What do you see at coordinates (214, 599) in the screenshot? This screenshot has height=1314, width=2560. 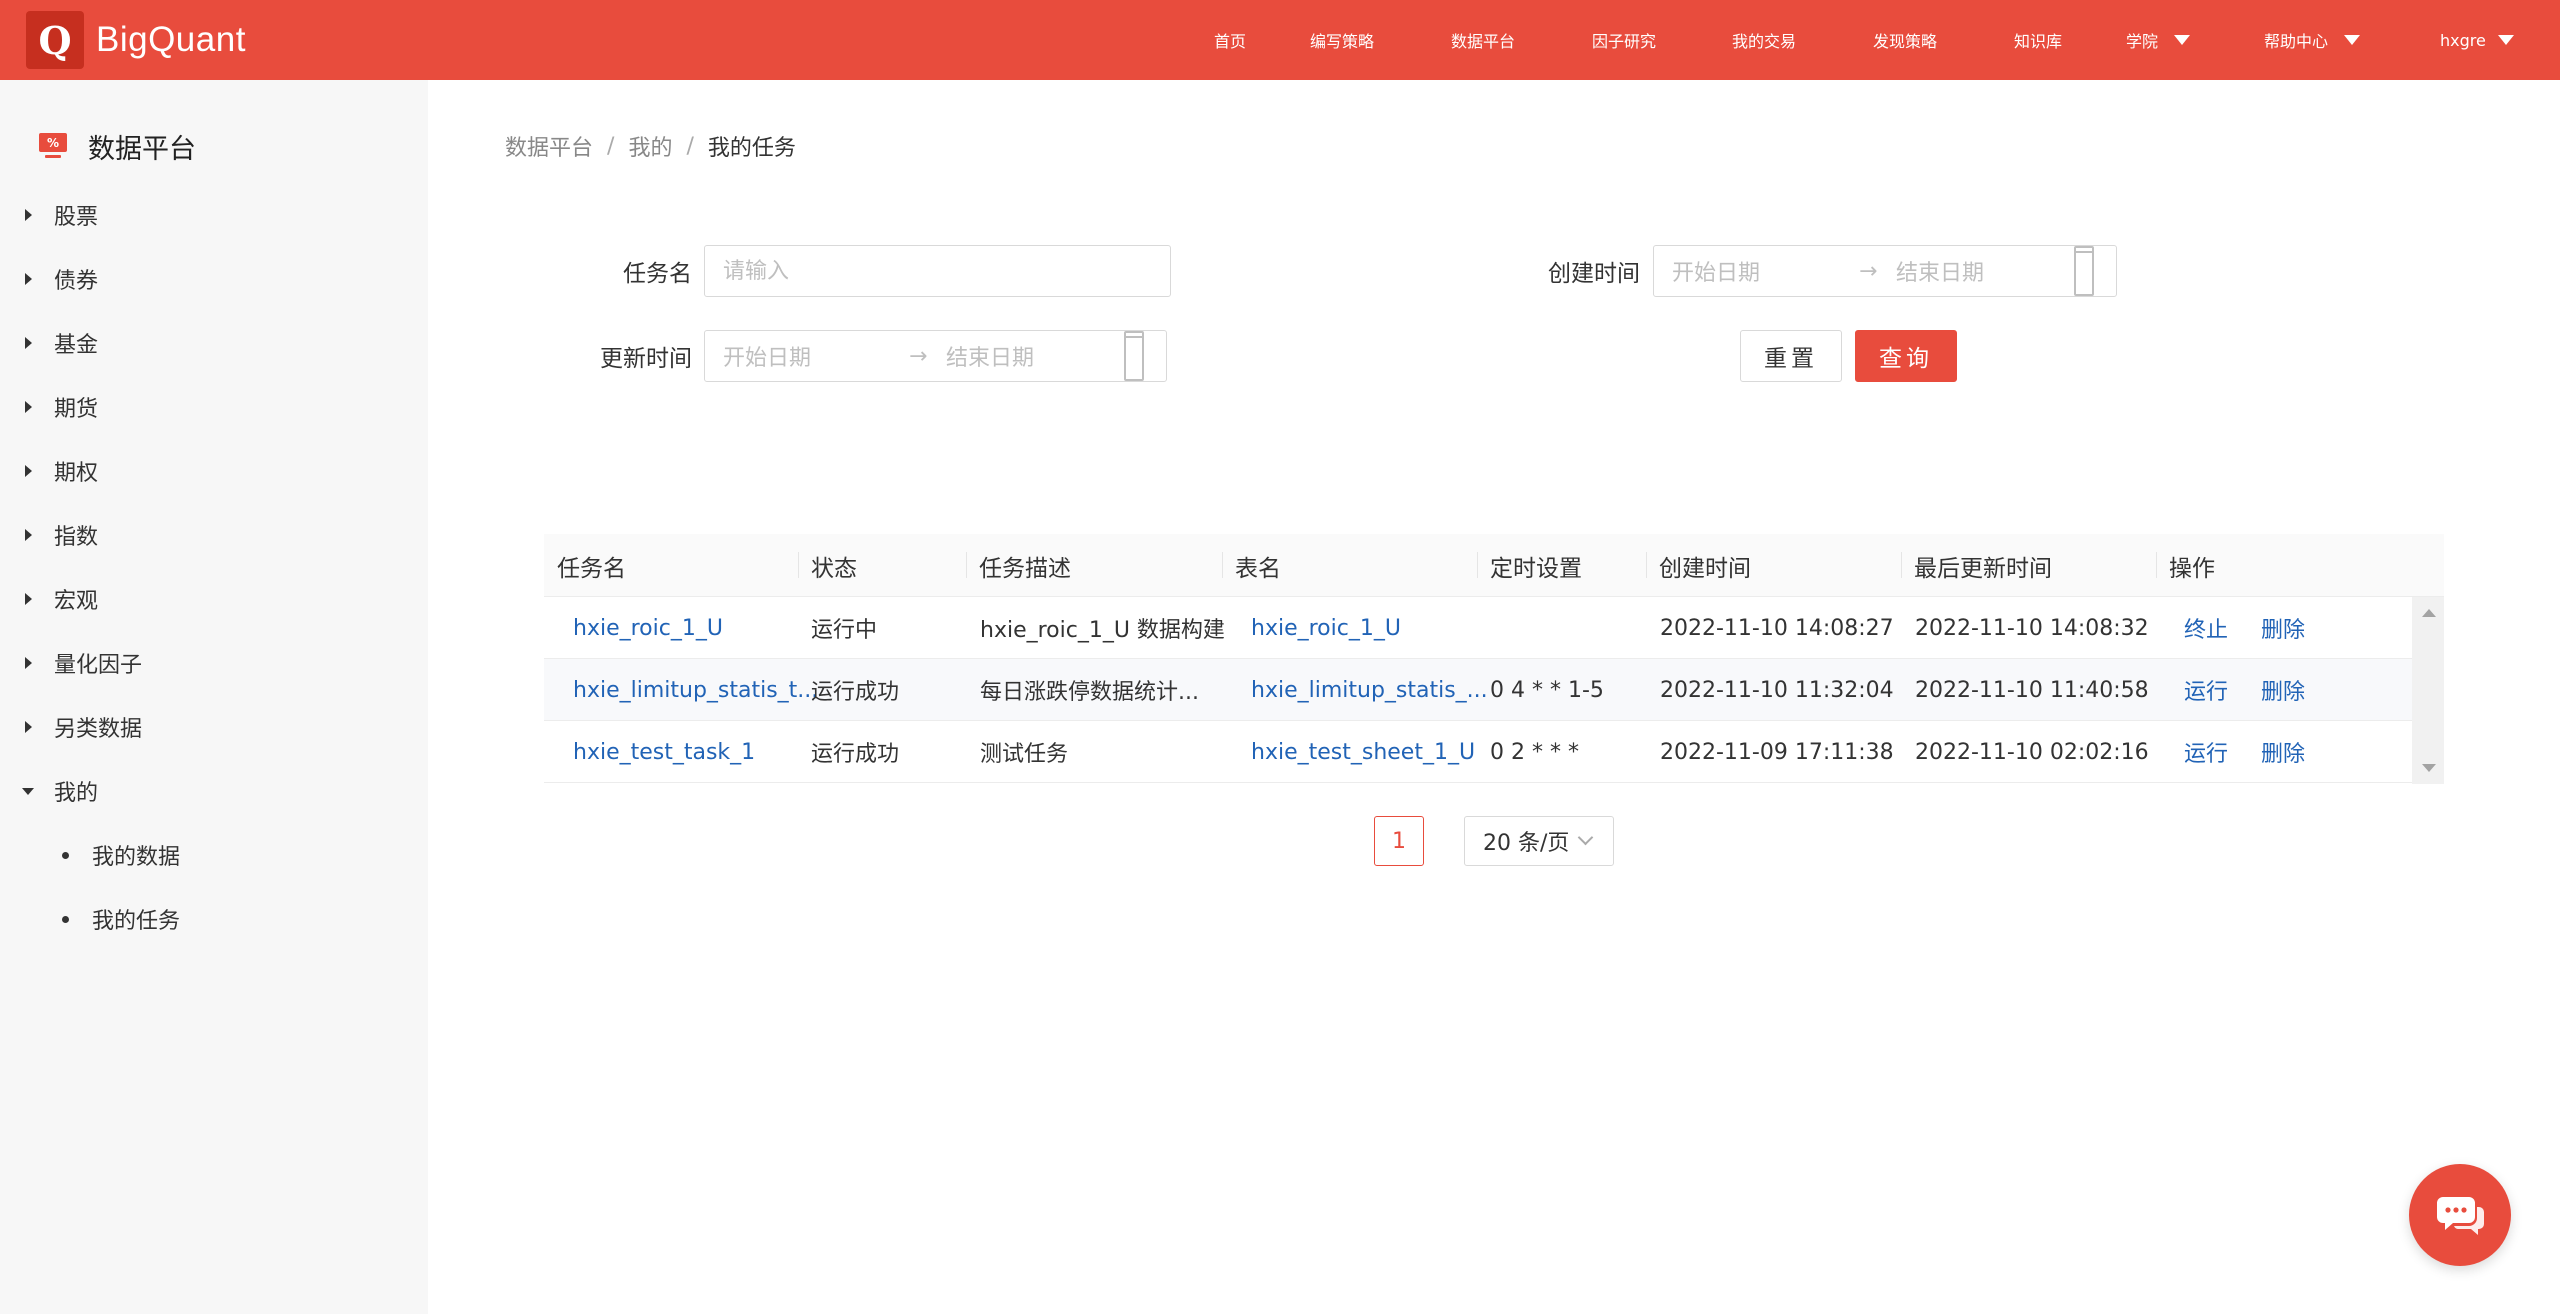 I see `sidebar-item-macro: 宏观` at bounding box center [214, 599].